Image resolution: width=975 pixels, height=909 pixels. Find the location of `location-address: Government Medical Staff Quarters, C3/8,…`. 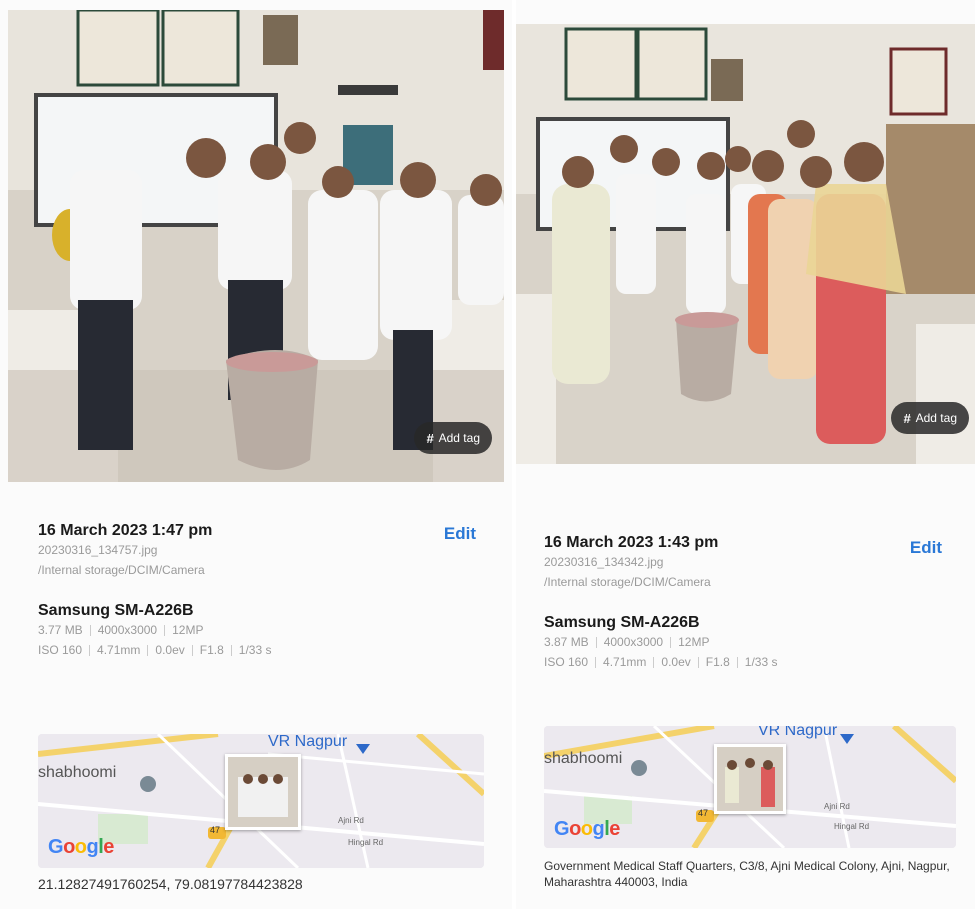

location-address: Government Medical Staff Quarters, C3/8,… is located at coordinates (747, 874).